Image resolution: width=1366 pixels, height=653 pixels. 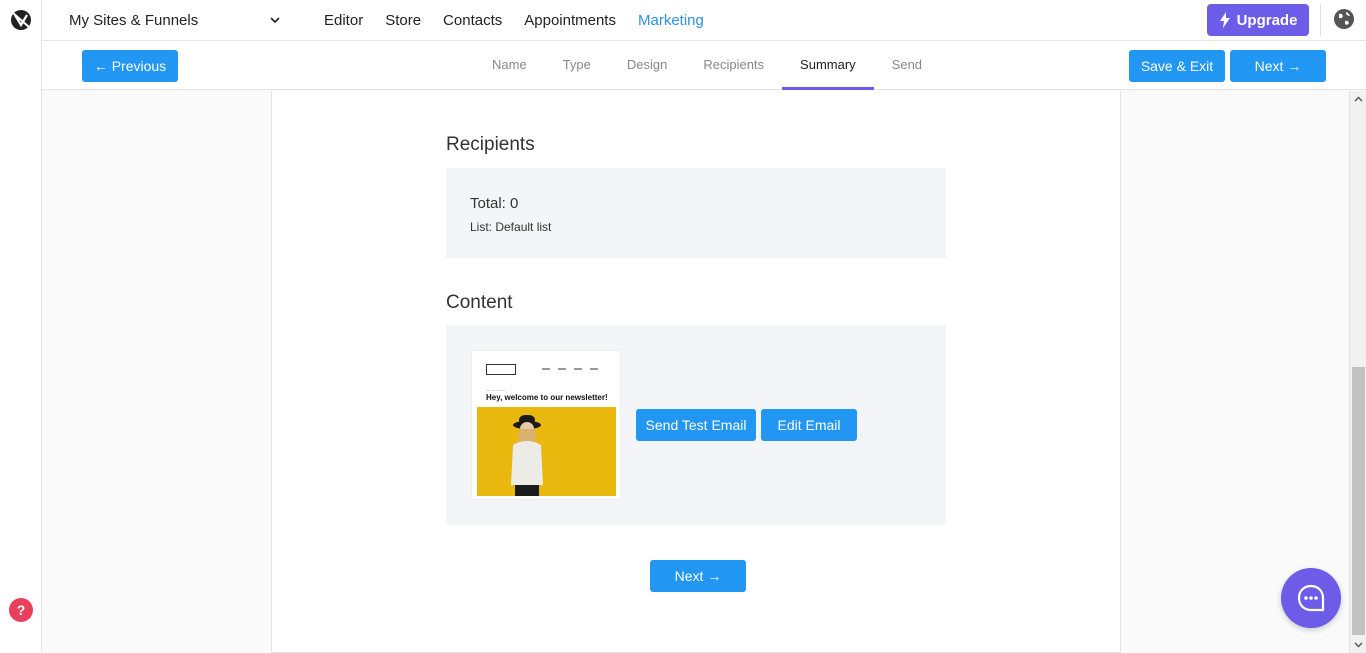 I want to click on upgrade-button: Upgrade, so click(x=1258, y=20).